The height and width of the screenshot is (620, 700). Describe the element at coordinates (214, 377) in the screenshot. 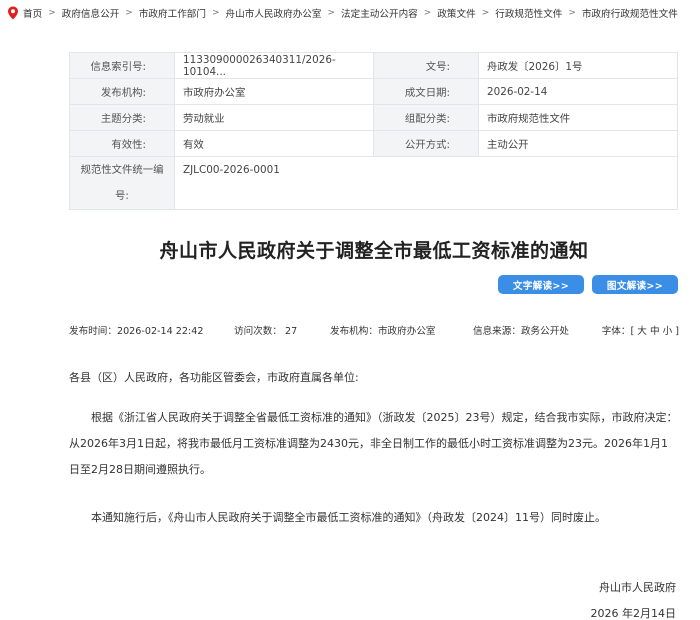

I see `salutation: 各县（区）人民政府，各功能区管委会，市政府直属各单位:` at that location.